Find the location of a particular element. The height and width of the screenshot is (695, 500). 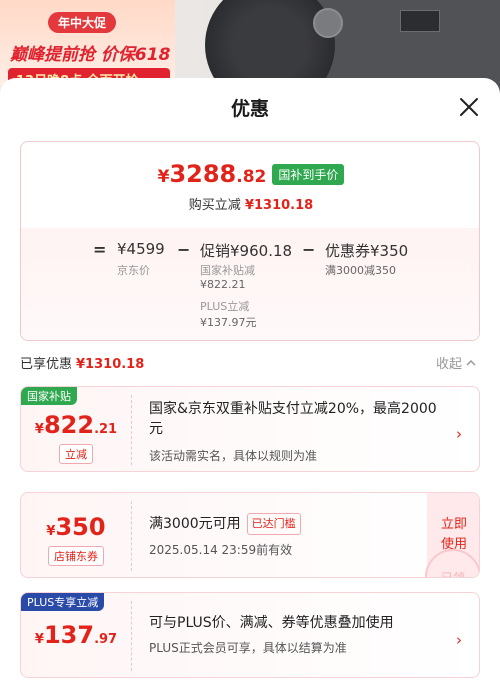

final-price-row: ¥3288.82 国补到手价 is located at coordinates (250, 174).